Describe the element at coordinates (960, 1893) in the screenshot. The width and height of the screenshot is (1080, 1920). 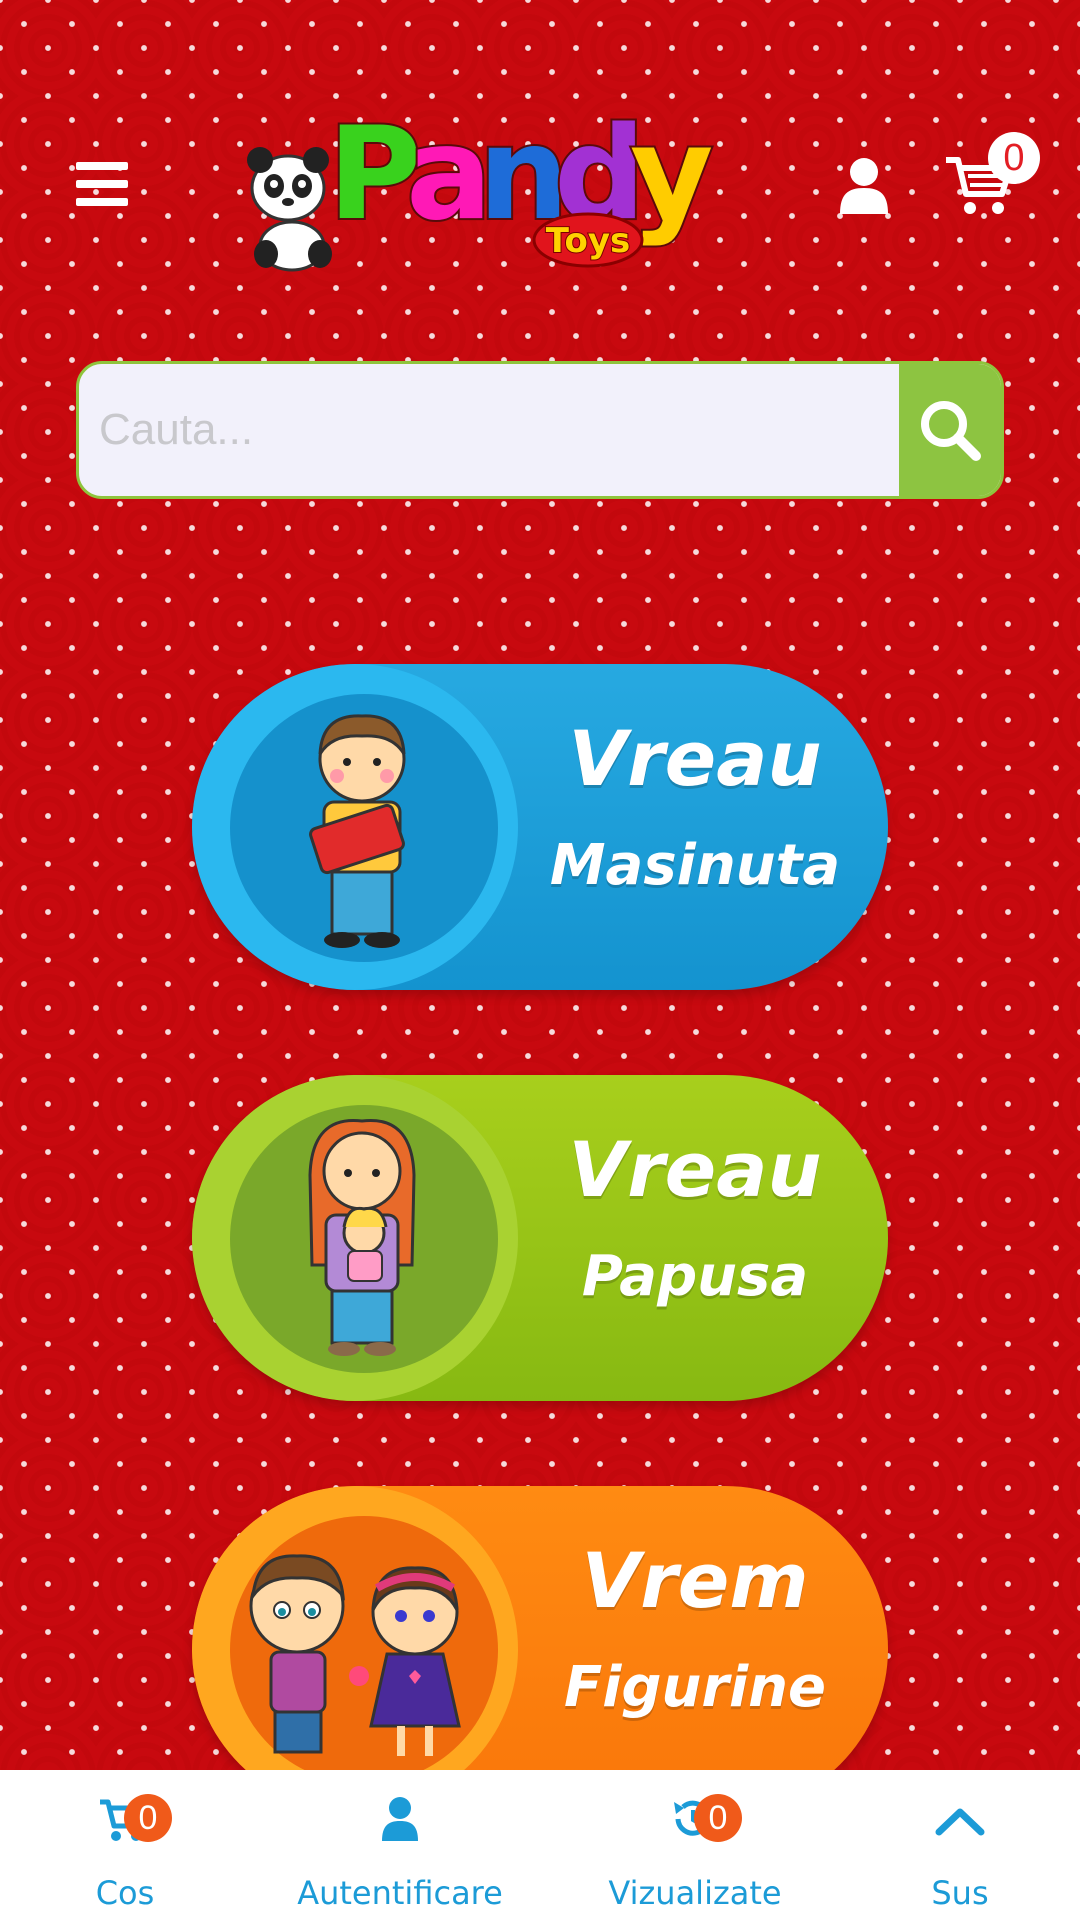
I see `bottom-nav-top-label: Sus` at that location.